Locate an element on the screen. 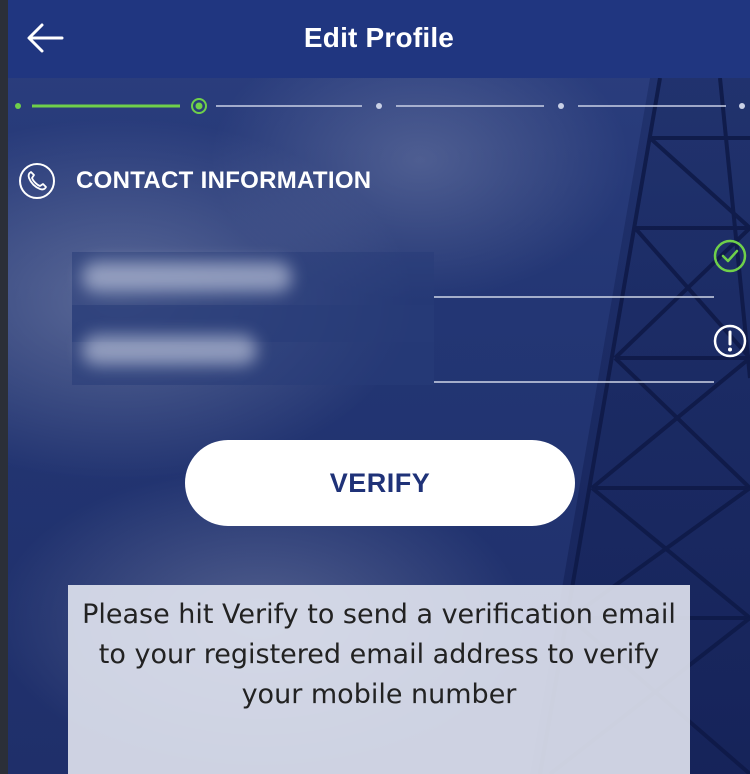 The width and height of the screenshot is (750, 774). page-title: Edit Profile is located at coordinates (379, 37).